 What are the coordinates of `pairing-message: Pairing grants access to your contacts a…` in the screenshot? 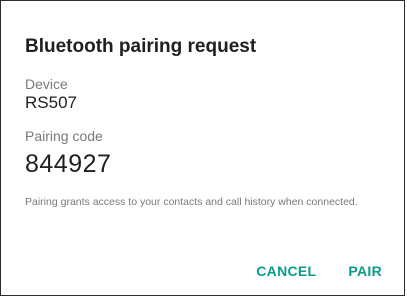 It's located at (191, 202).